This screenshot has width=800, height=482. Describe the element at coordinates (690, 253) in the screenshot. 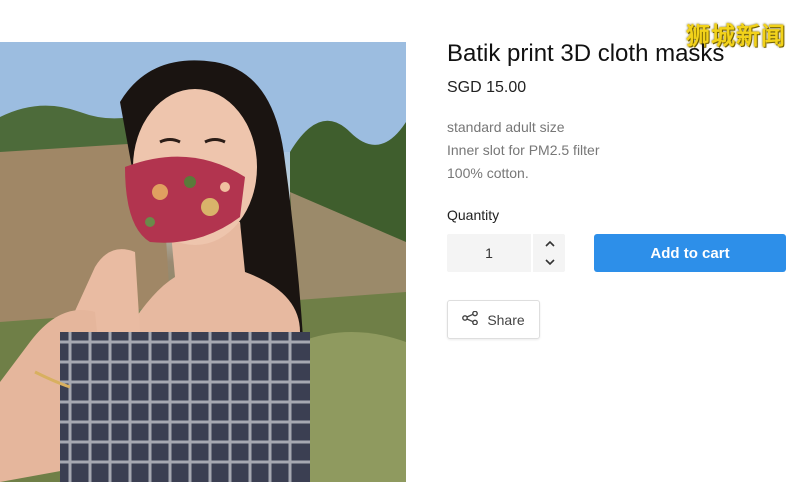

I see `add-to-cart-button: Add to cart` at that location.